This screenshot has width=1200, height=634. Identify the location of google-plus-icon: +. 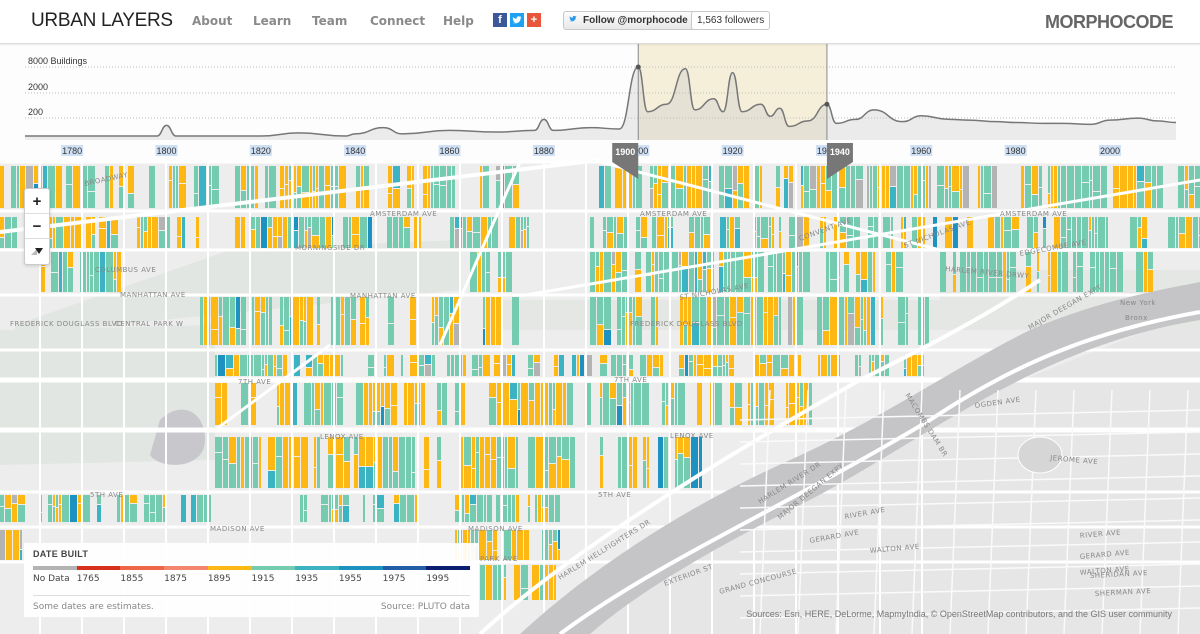
(534, 20).